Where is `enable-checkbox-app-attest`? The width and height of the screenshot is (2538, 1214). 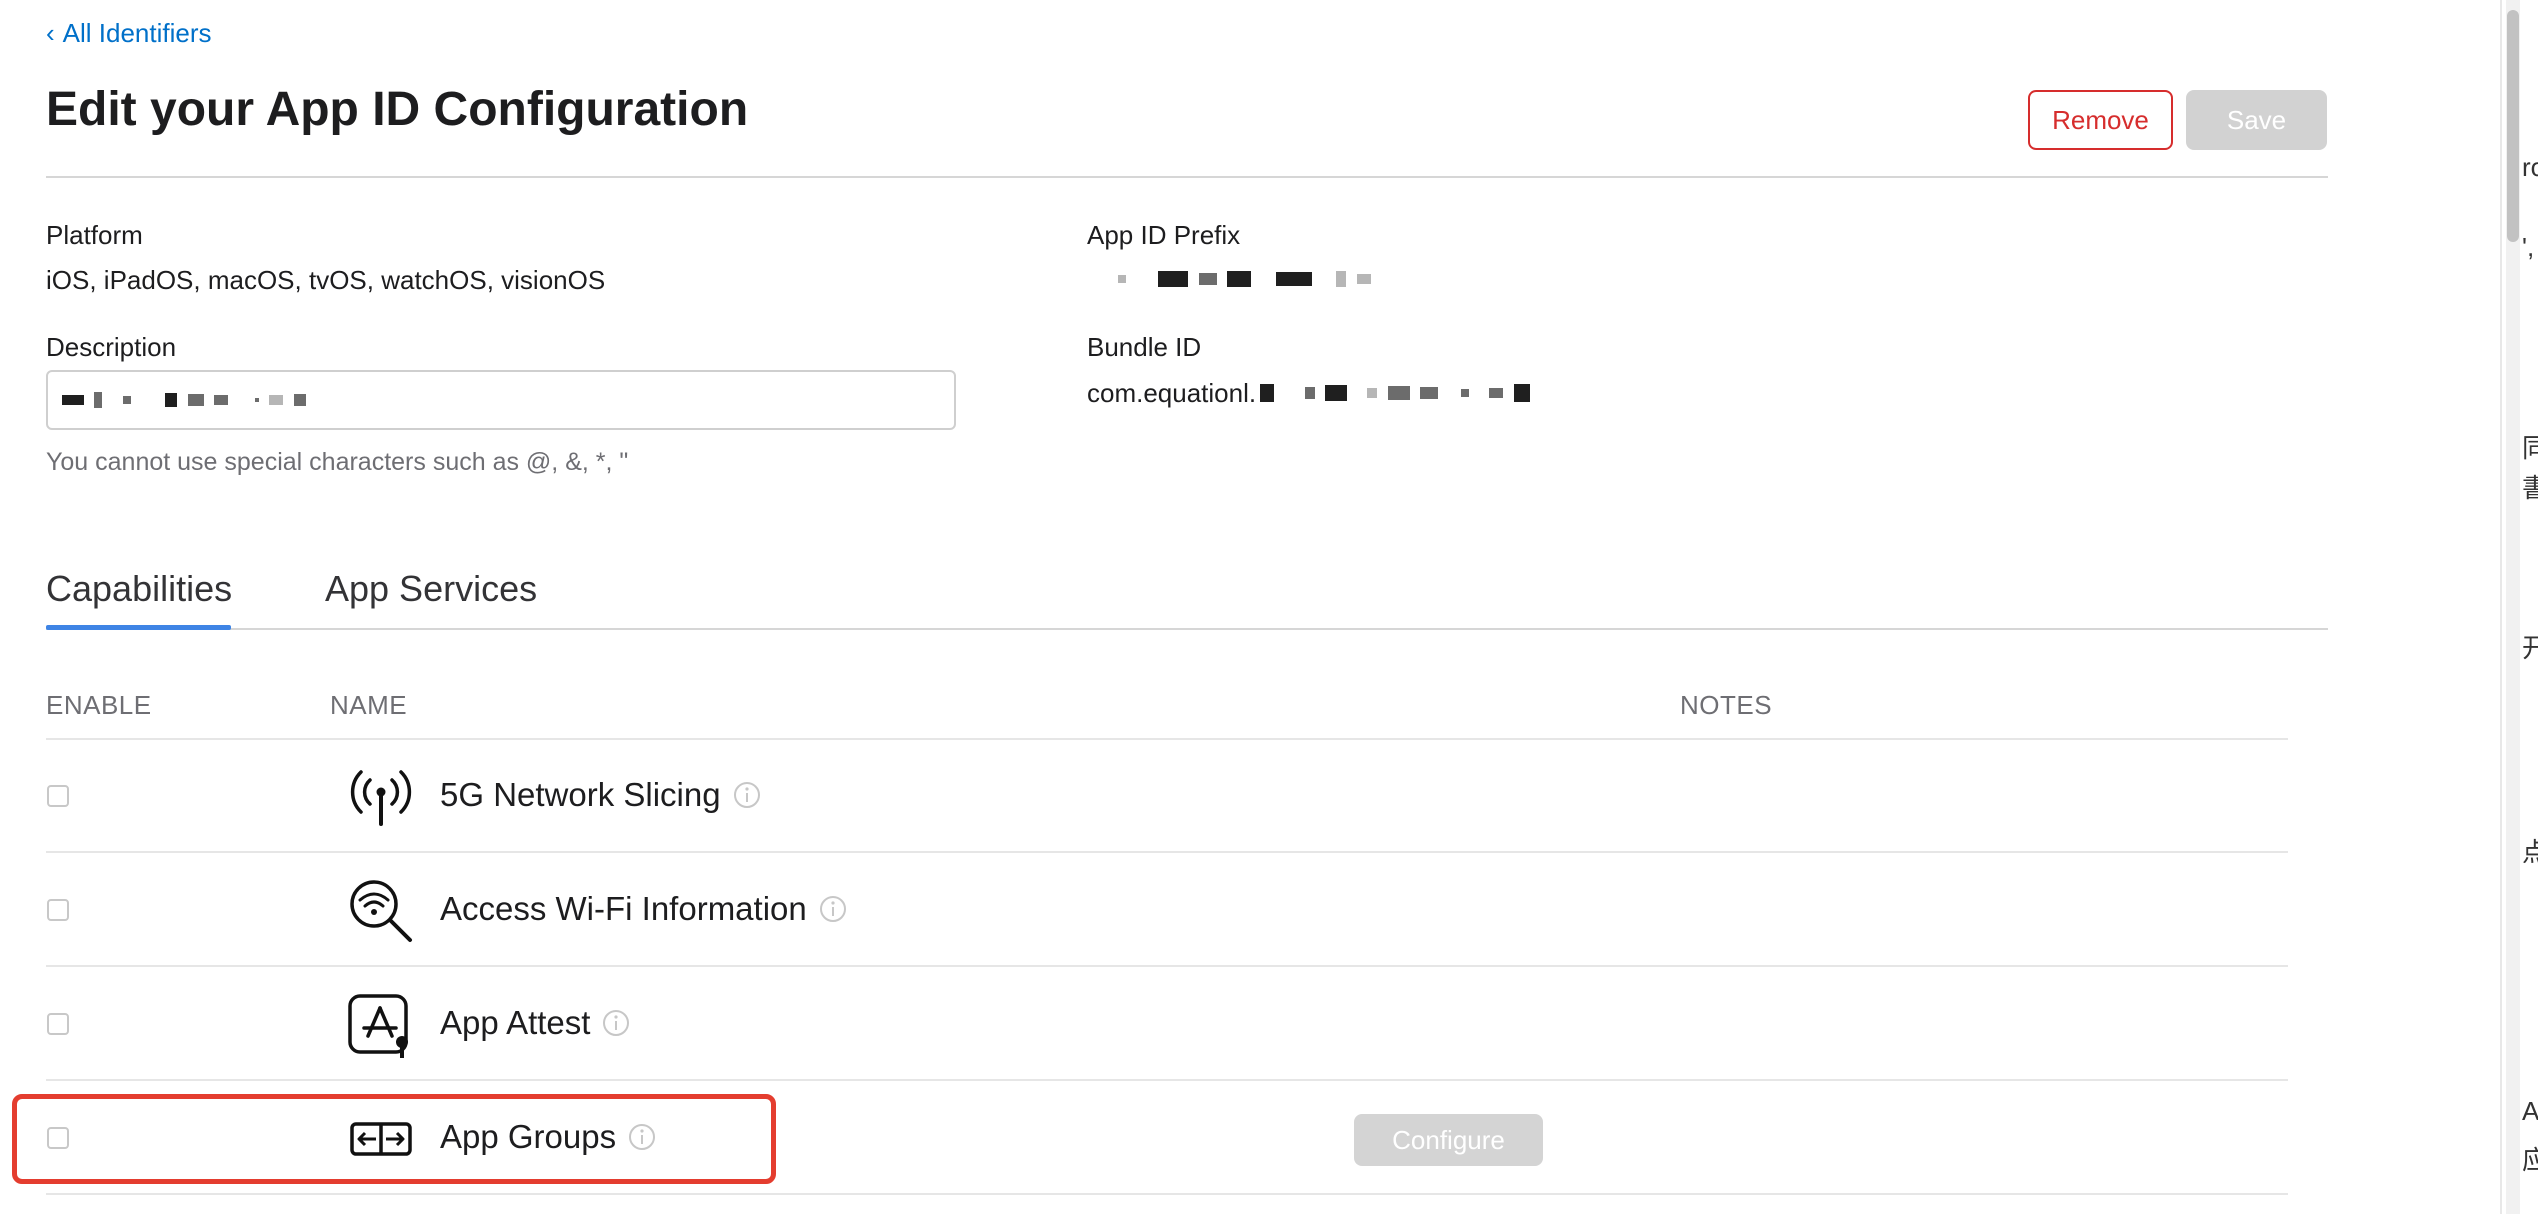 enable-checkbox-app-attest is located at coordinates (58, 1024).